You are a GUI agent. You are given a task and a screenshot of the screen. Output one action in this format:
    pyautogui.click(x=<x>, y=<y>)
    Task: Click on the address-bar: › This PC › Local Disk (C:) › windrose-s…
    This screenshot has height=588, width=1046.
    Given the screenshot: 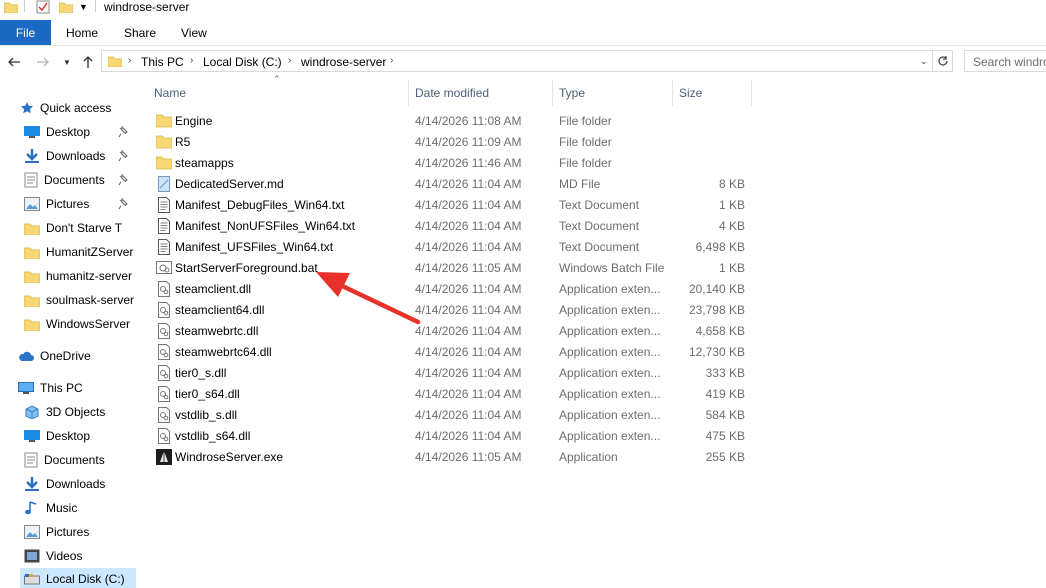 What is the action you would take?
    pyautogui.click(x=517, y=61)
    